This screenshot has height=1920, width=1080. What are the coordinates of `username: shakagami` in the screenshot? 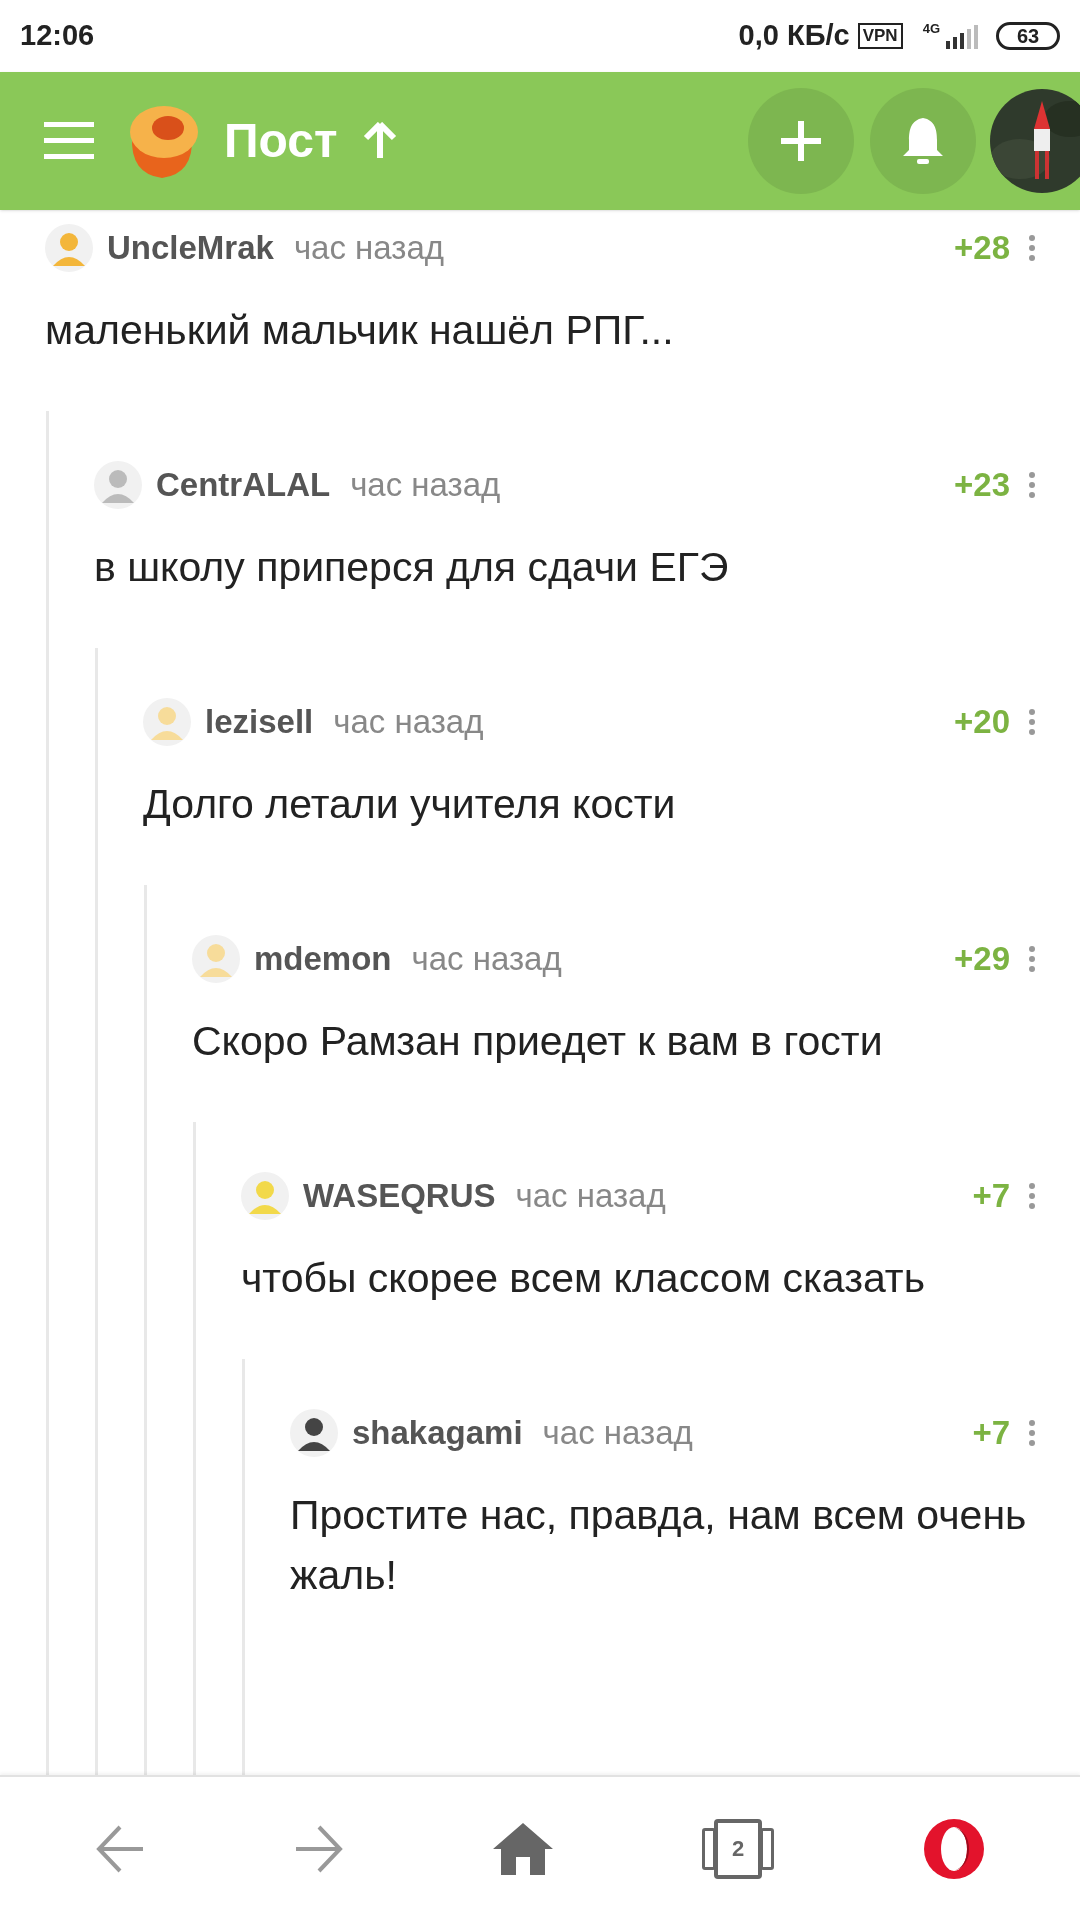 It's located at (437, 1433).